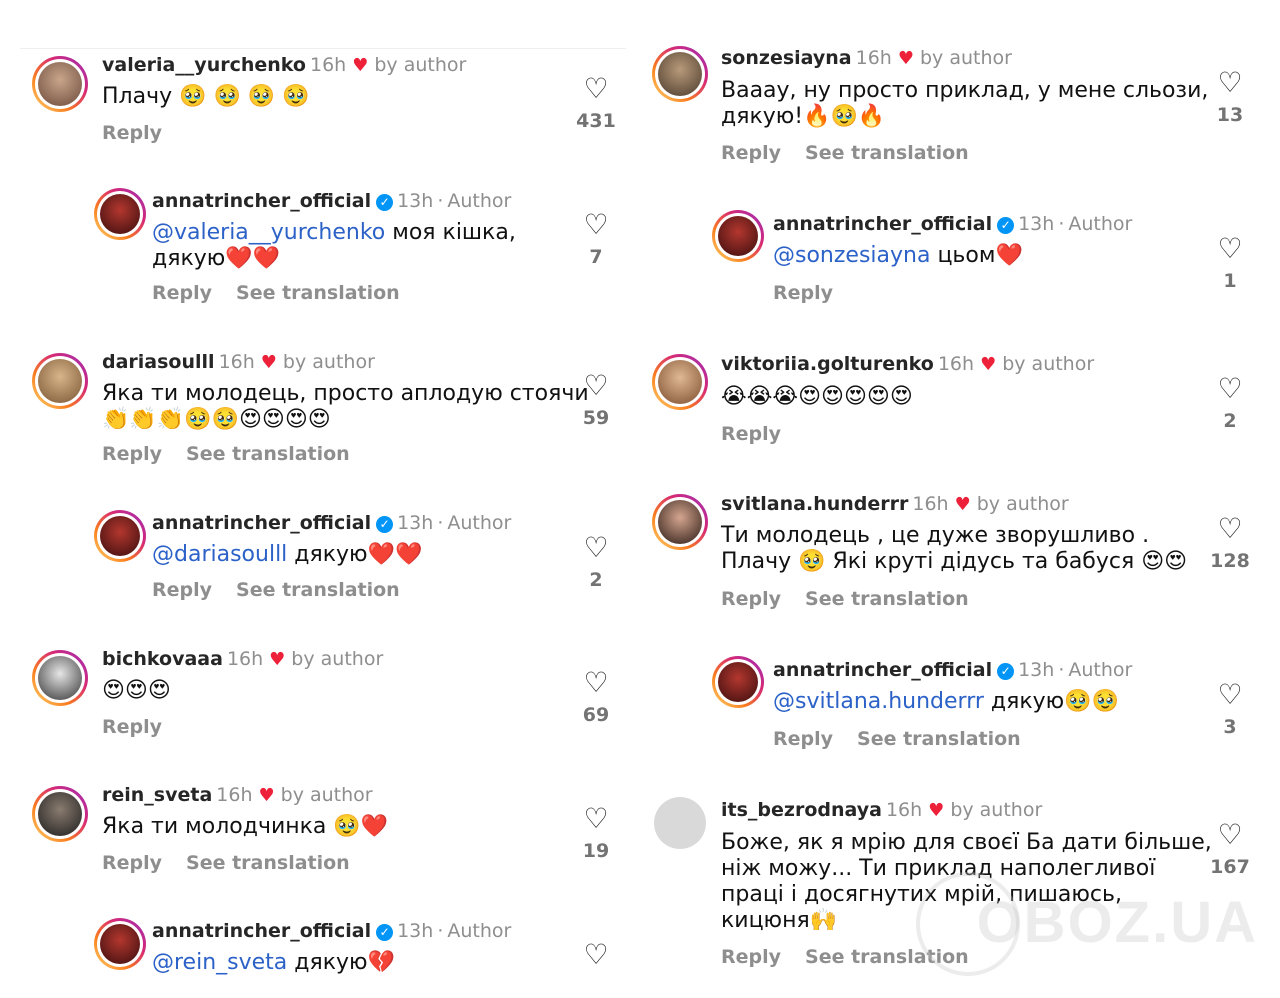 This screenshot has width=1280, height=998. What do you see at coordinates (157, 795) in the screenshot?
I see `comment-username: rein_sveta` at bounding box center [157, 795].